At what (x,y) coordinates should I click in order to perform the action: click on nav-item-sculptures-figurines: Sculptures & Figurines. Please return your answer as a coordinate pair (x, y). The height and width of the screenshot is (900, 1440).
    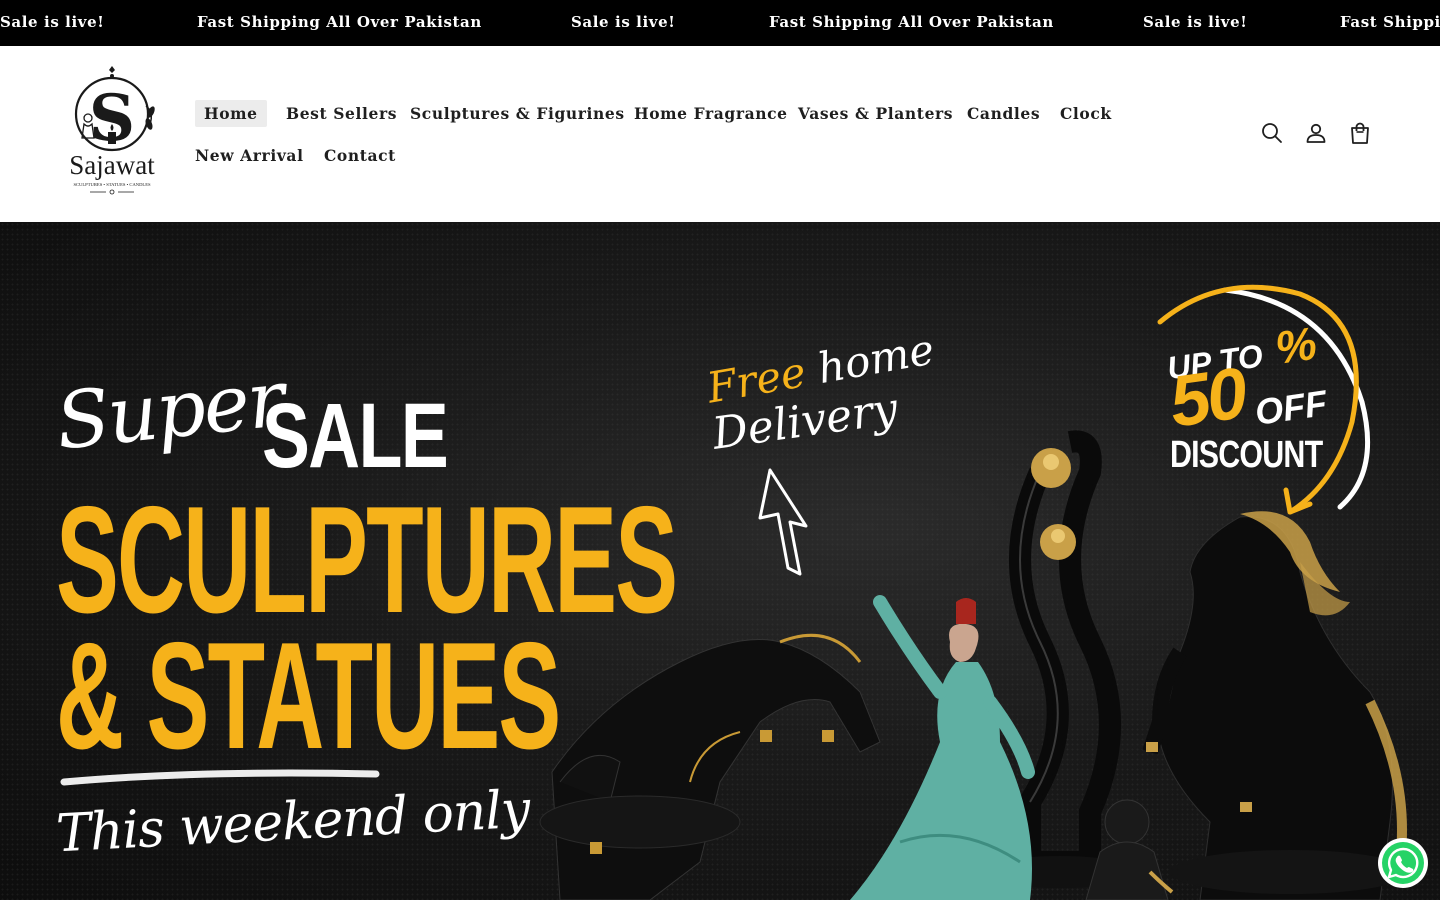
    Looking at the image, I should click on (517, 113).